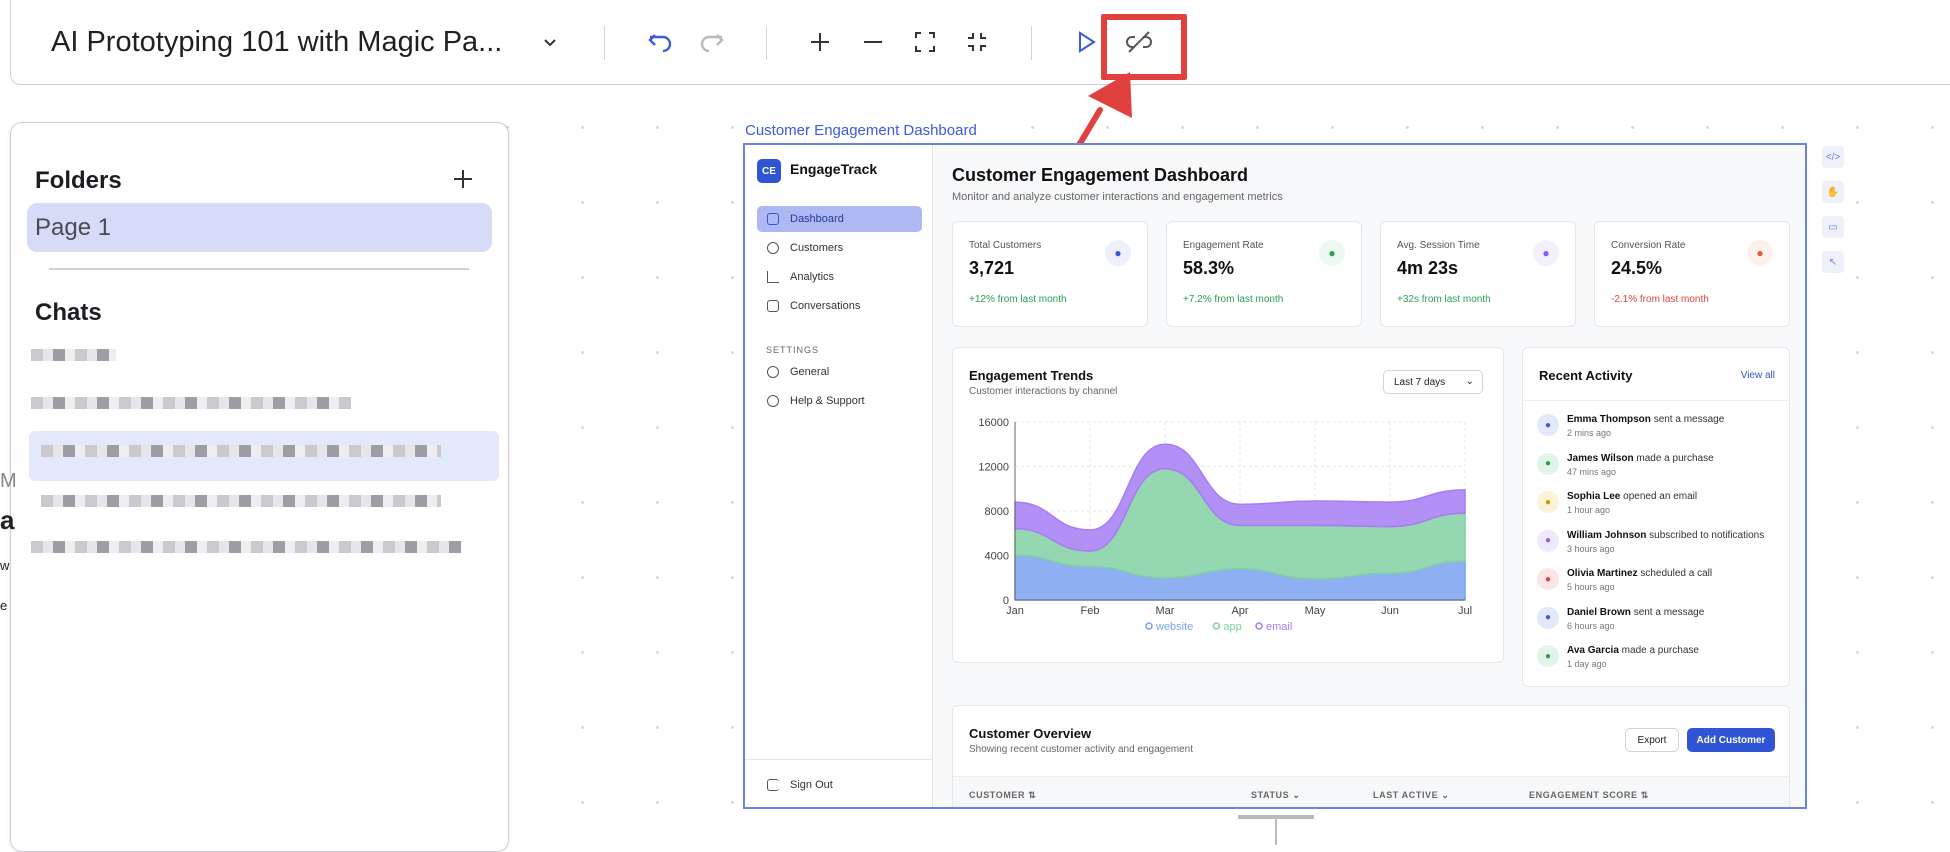  I want to click on activity-text: James Wilson made a purchase, so click(1640, 458).